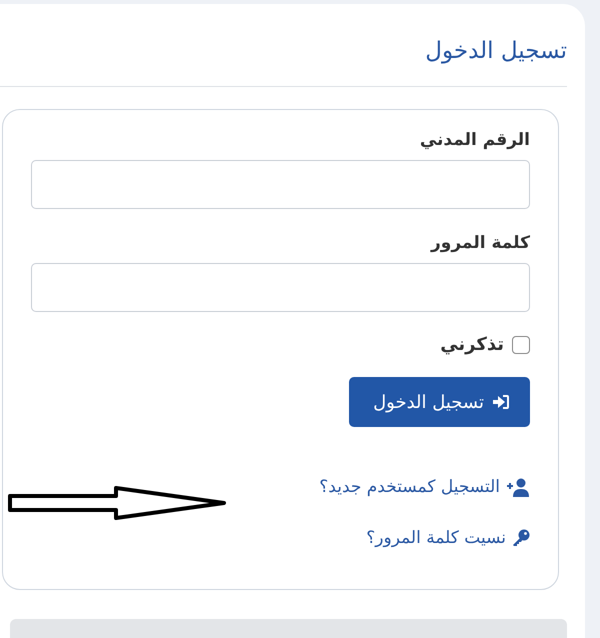 Image resolution: width=600 pixels, height=638 pixels. What do you see at coordinates (501, 402) in the screenshot?
I see `sign-in-icon` at bounding box center [501, 402].